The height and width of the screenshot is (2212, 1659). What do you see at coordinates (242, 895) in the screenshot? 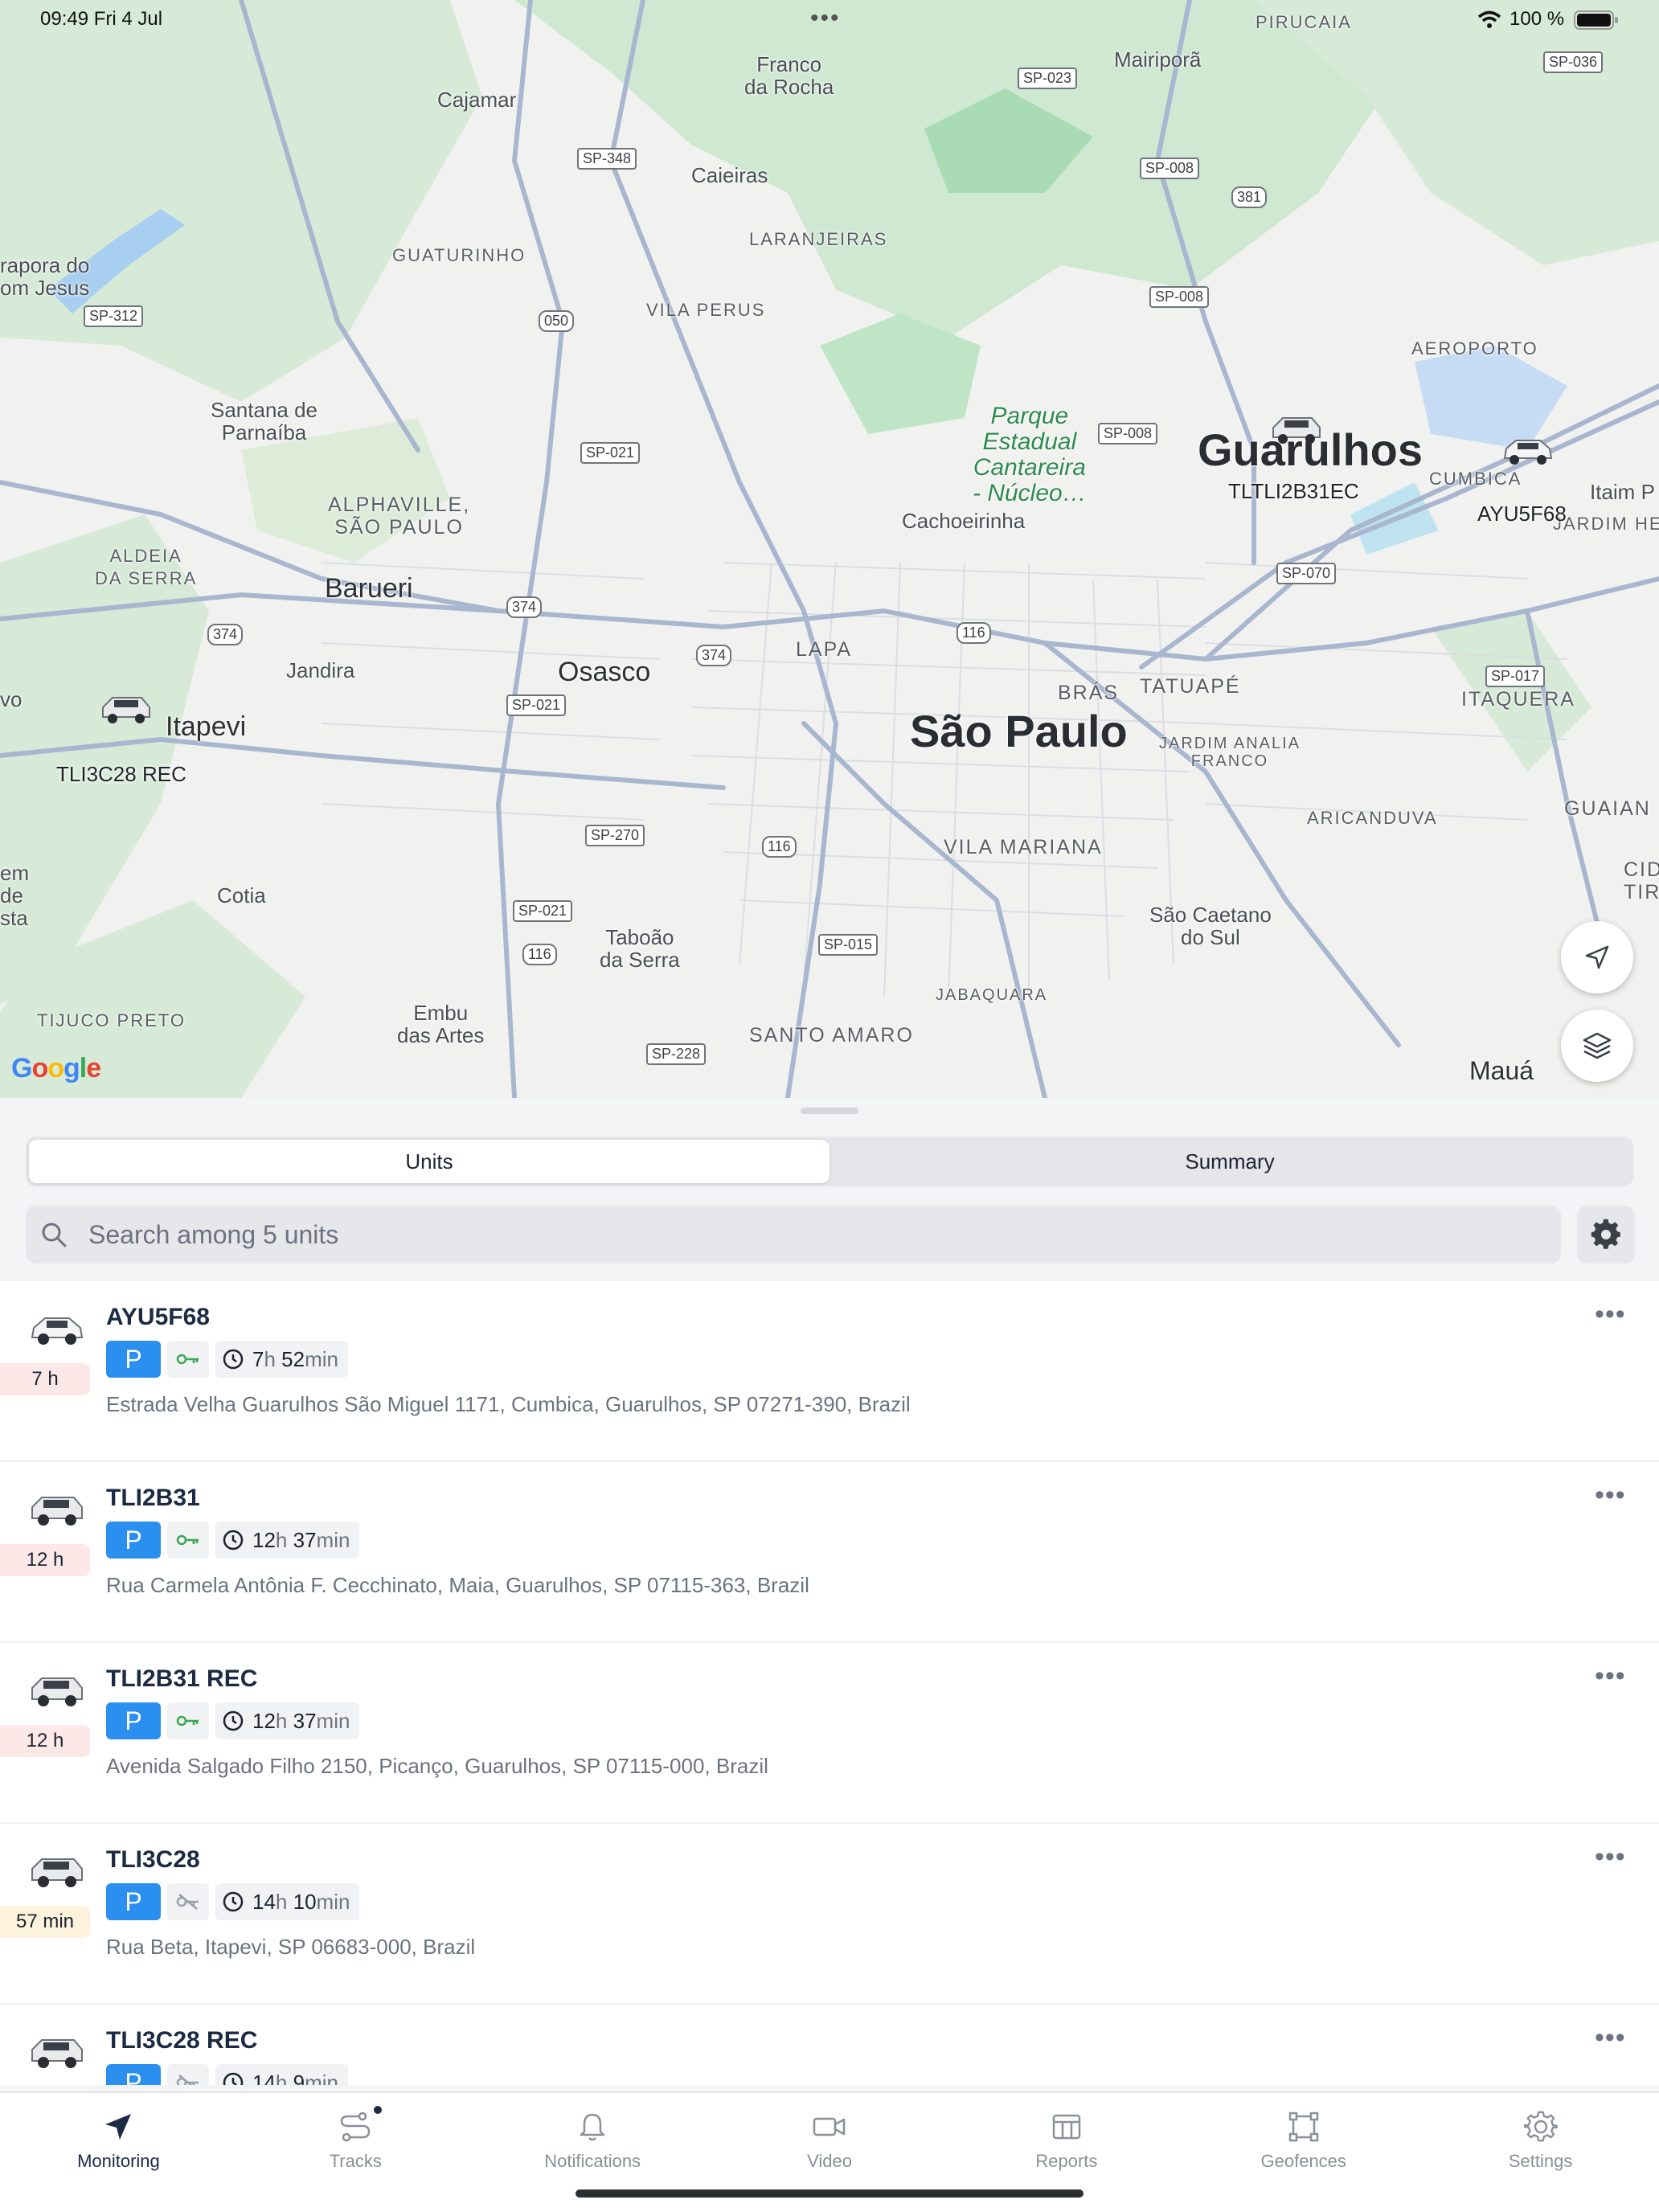
I see `map-place-label: Cotia` at bounding box center [242, 895].